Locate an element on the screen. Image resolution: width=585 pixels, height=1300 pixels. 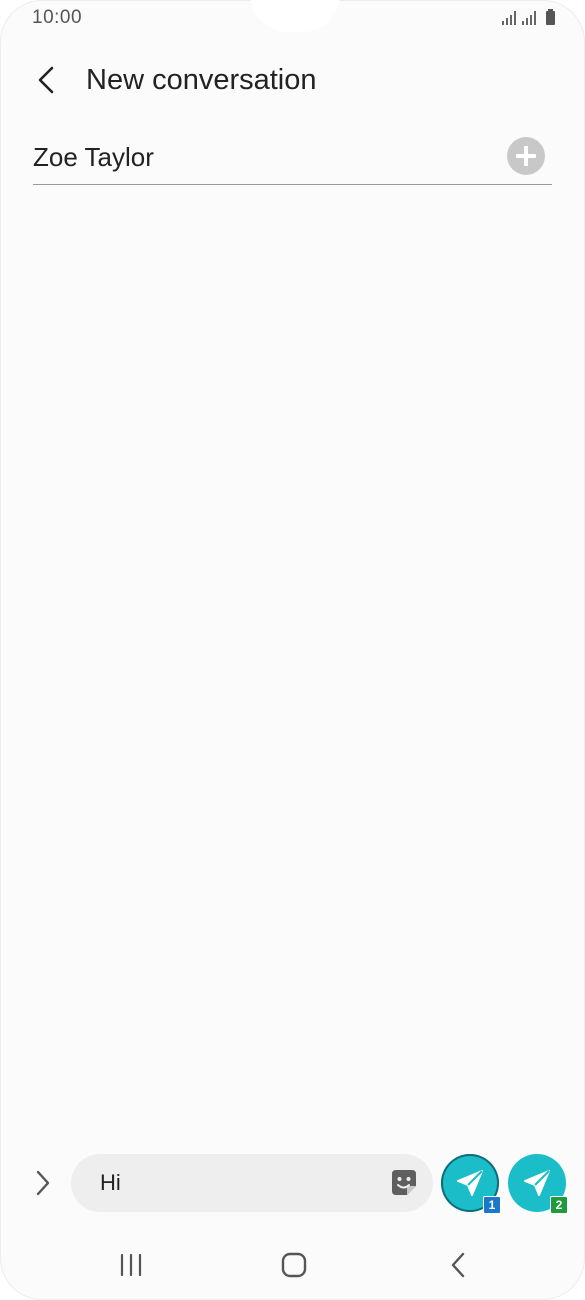
nav-back-button is located at coordinates (458, 1265).